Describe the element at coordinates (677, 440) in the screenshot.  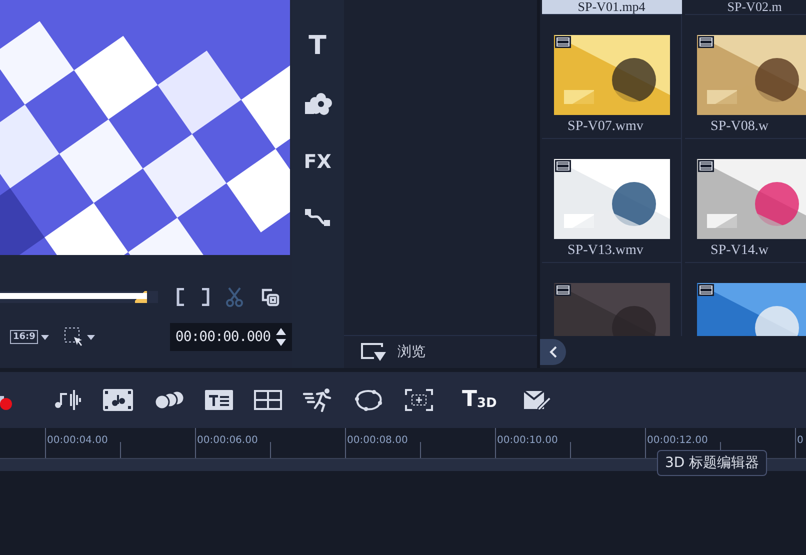
I see `ruler-time: 00:00:12.00` at that location.